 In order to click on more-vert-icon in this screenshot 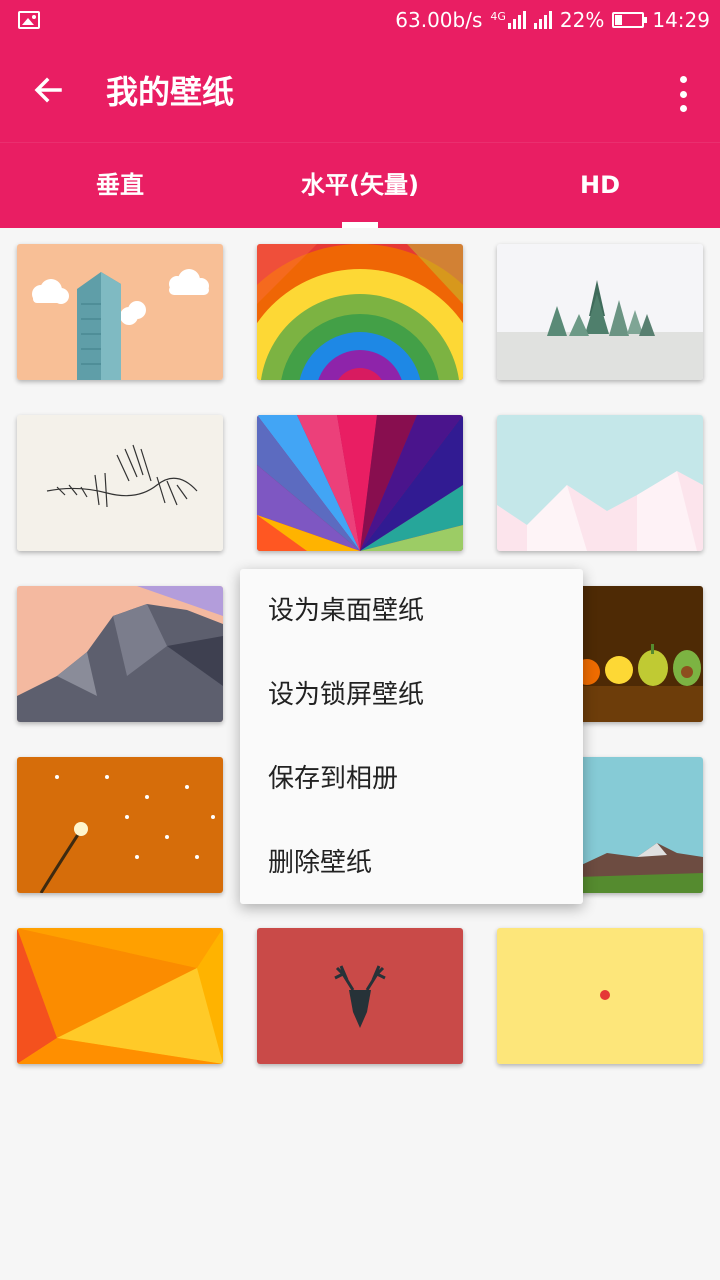, I will do `click(683, 94)`.